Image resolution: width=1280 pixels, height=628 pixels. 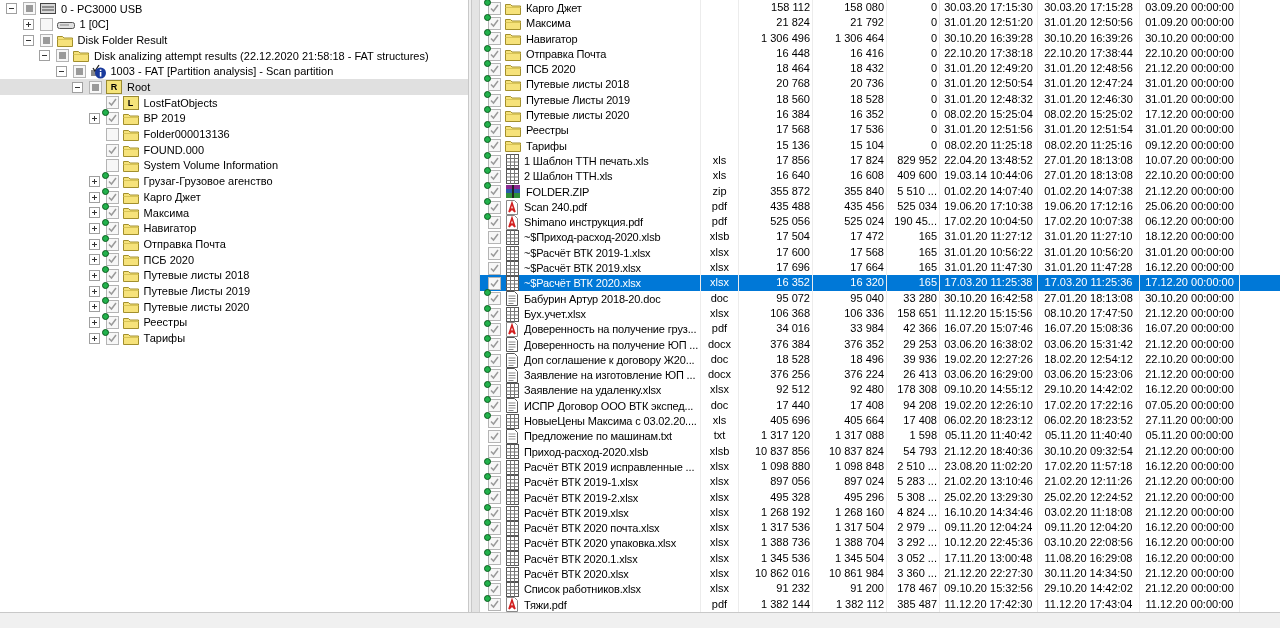 I want to click on file-row: Бух.учет.xlsx xlsx 106 368 106 336 158 651 11.12.20 15:15:56 08.10.20 17:47:50 21.12.20 00:00:00, so click(x=876, y=313).